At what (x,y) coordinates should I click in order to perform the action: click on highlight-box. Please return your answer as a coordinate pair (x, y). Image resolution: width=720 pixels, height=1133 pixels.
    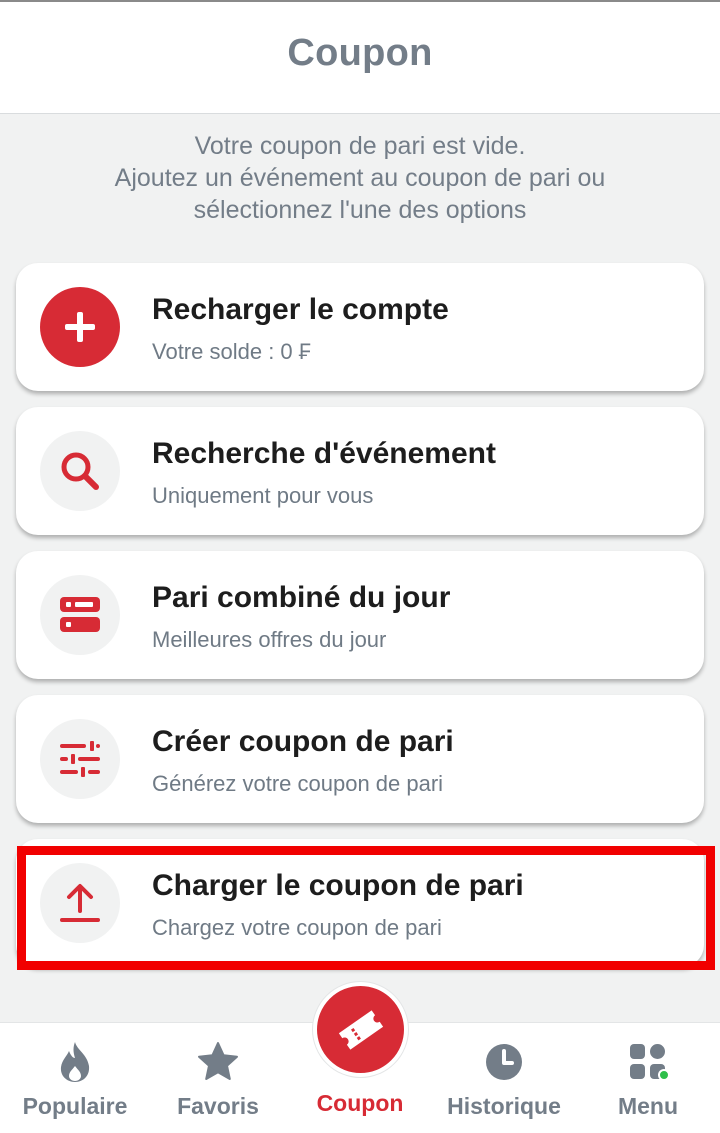
    Looking at the image, I should click on (366, 908).